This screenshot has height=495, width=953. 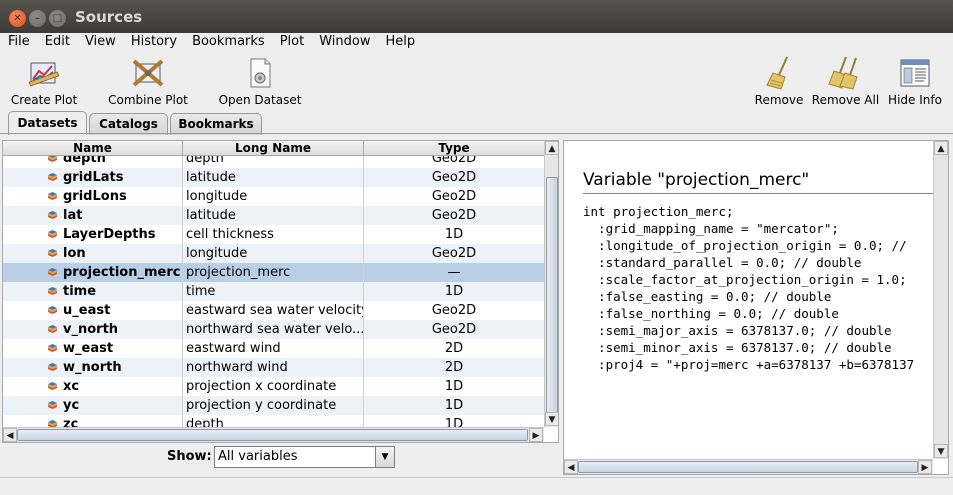 What do you see at coordinates (737, 330) in the screenshot?
I see `info-line: :semi_major_axis = 6378137.0; // double` at bounding box center [737, 330].